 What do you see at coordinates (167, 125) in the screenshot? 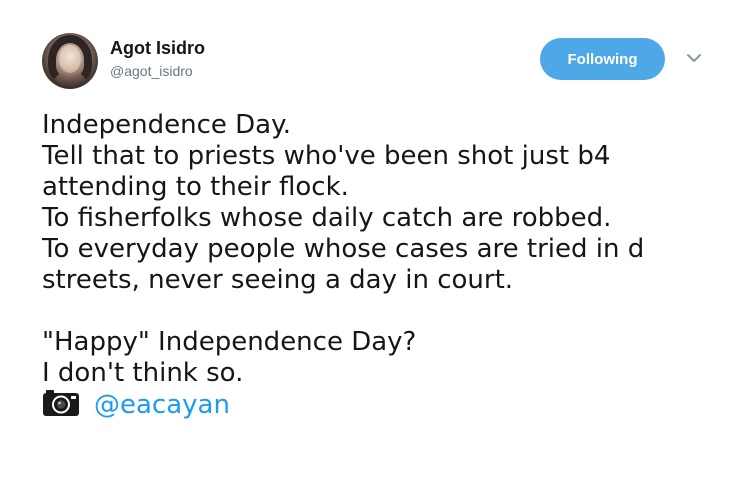
I see `tweet-line: Independence Day.` at bounding box center [167, 125].